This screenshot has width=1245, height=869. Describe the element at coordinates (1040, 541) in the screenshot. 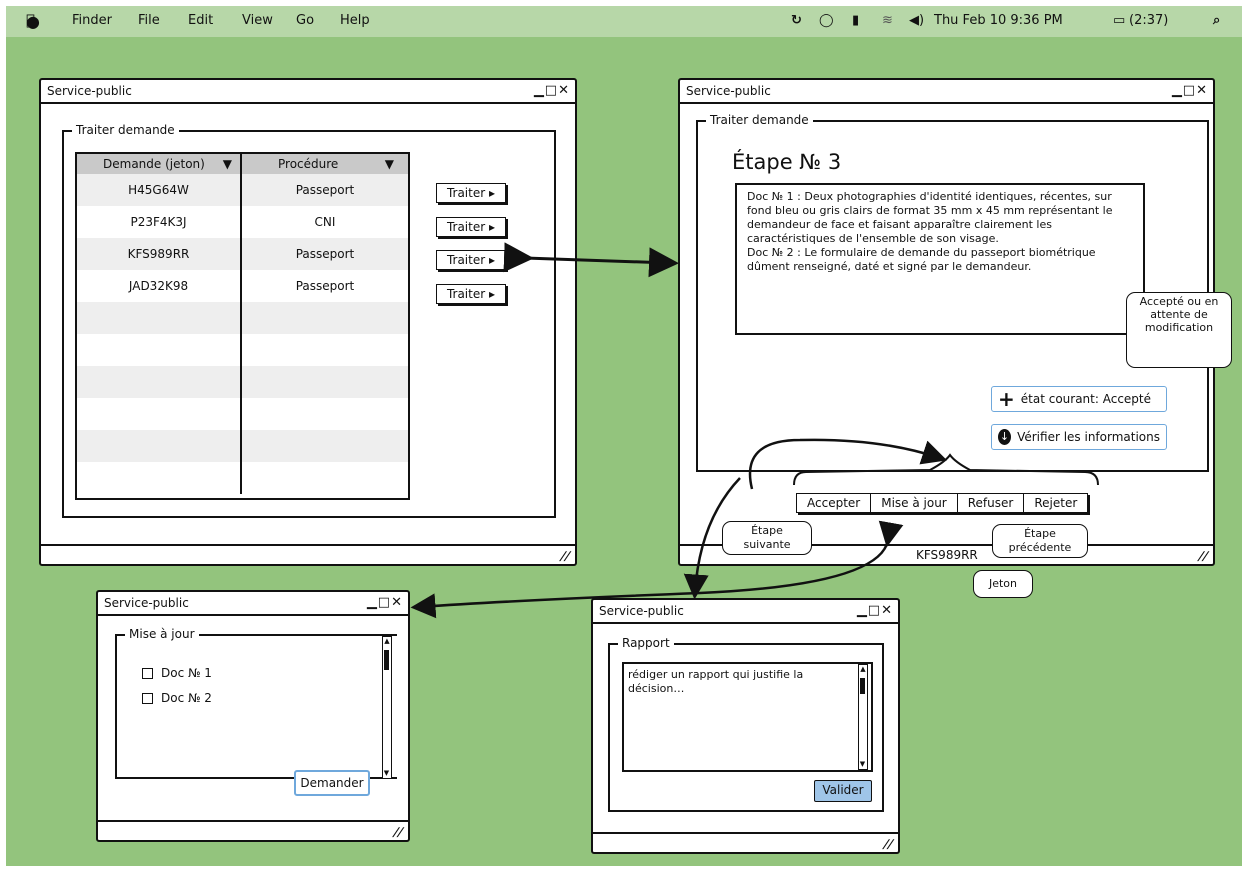

I see `callout-previous-step: Étape précédente` at that location.